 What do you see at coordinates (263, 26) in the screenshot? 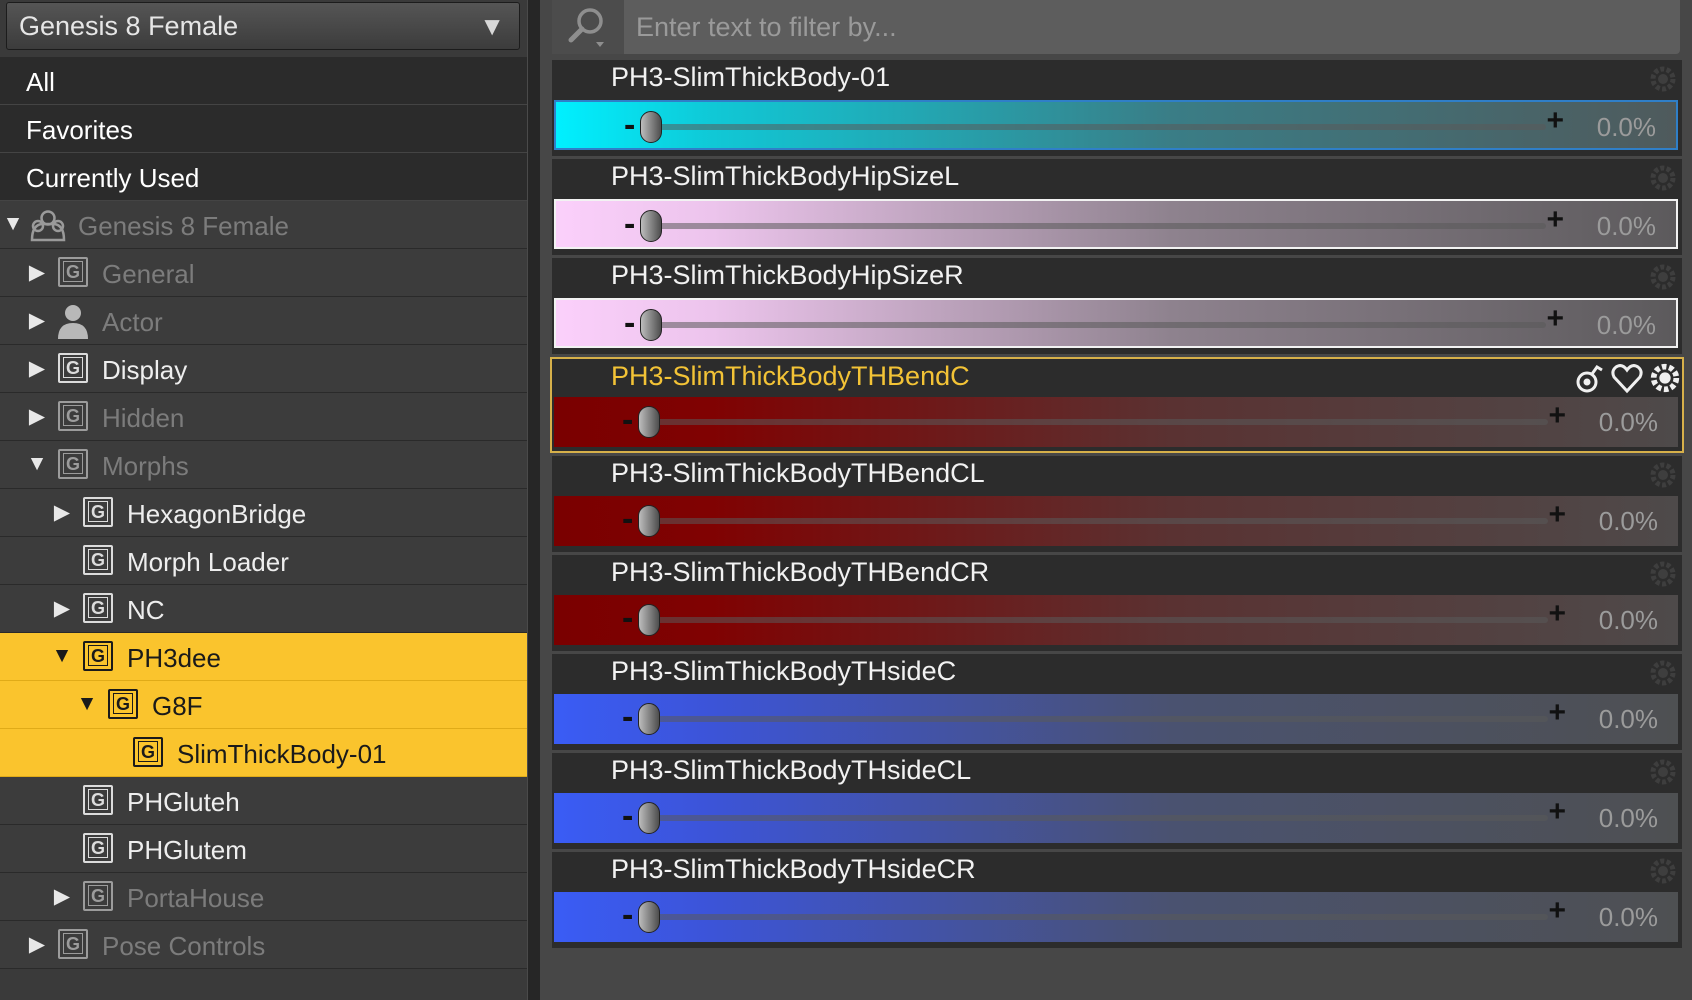
I see `figure-selector: Genesis 8 Female ▼` at bounding box center [263, 26].